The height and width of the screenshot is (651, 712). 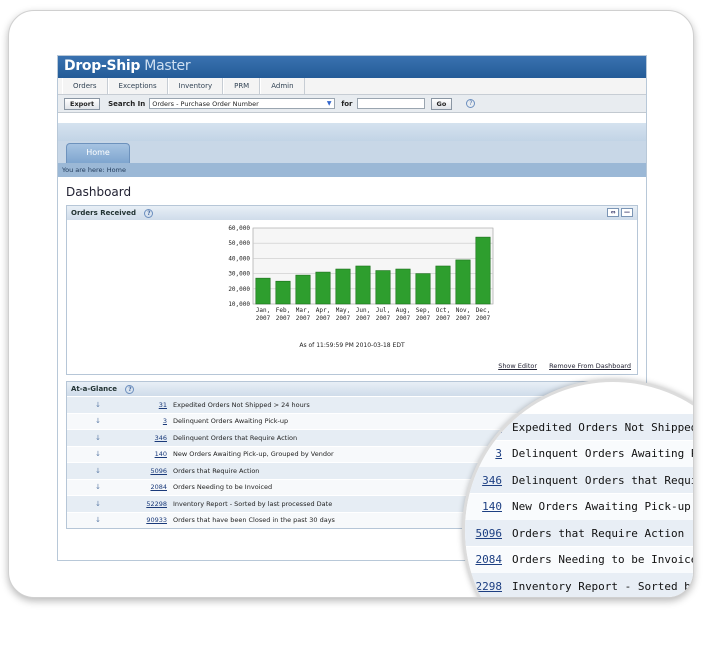 I want to click on magnified-count-link: 31, so click(x=488, y=427).